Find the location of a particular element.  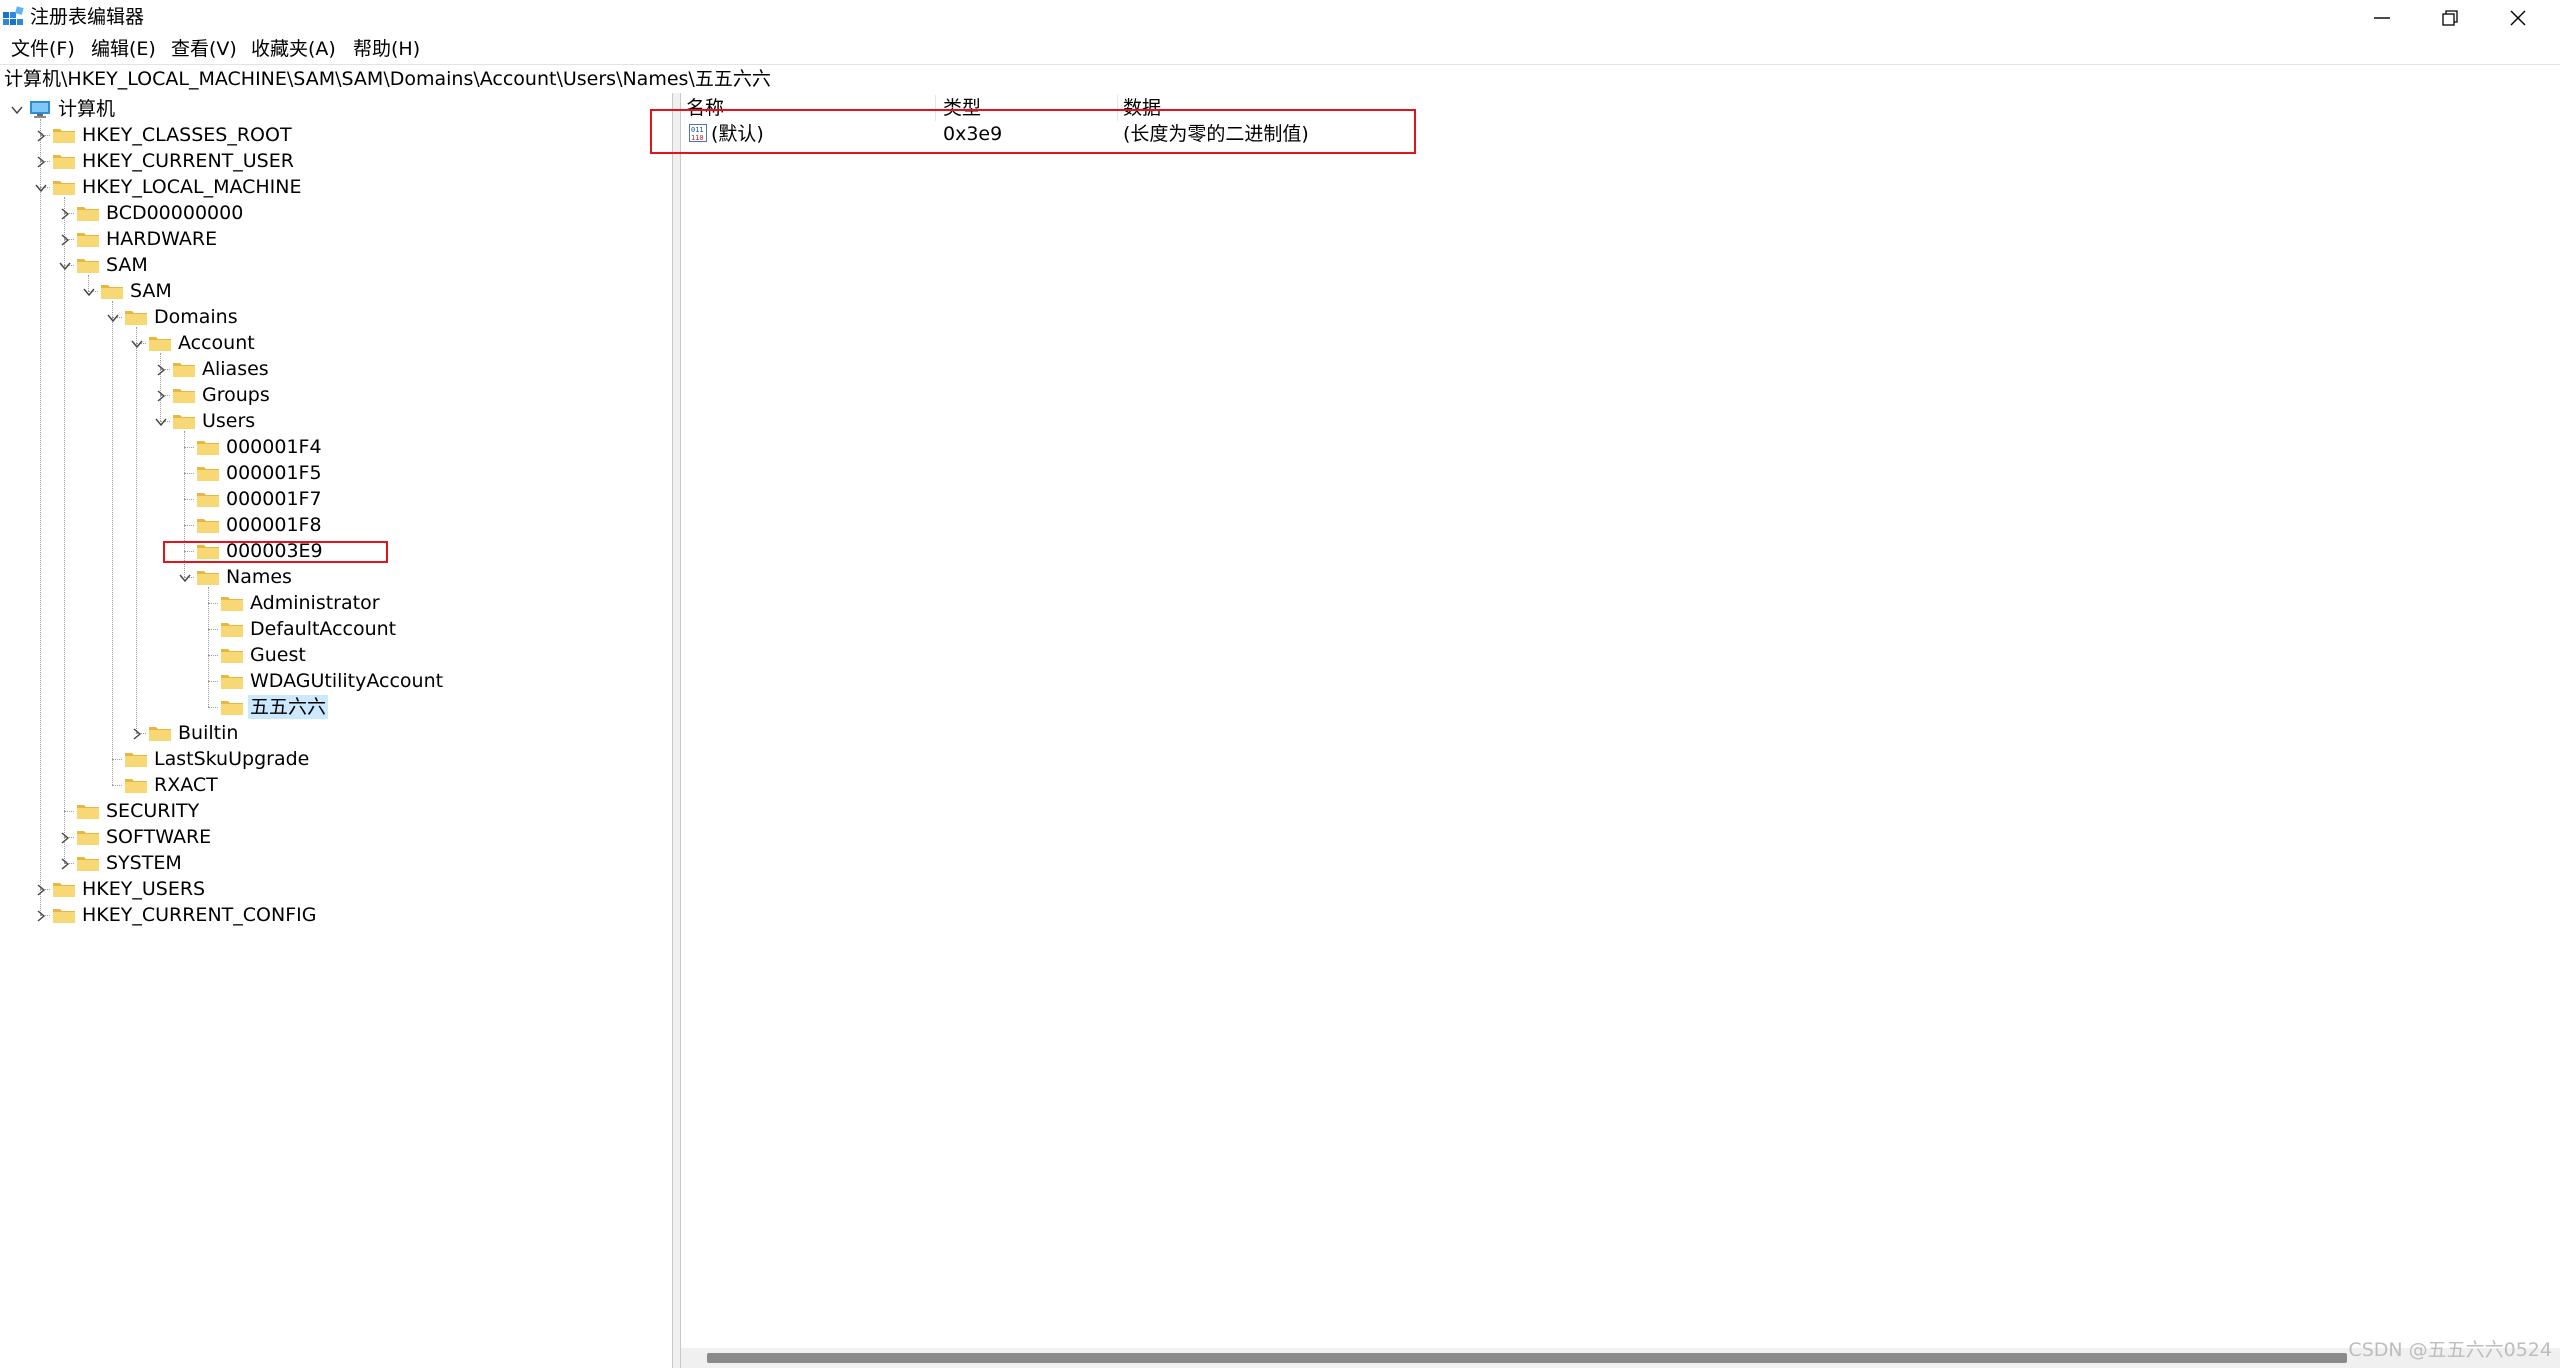

minimize-button is located at coordinates (2382, 18).